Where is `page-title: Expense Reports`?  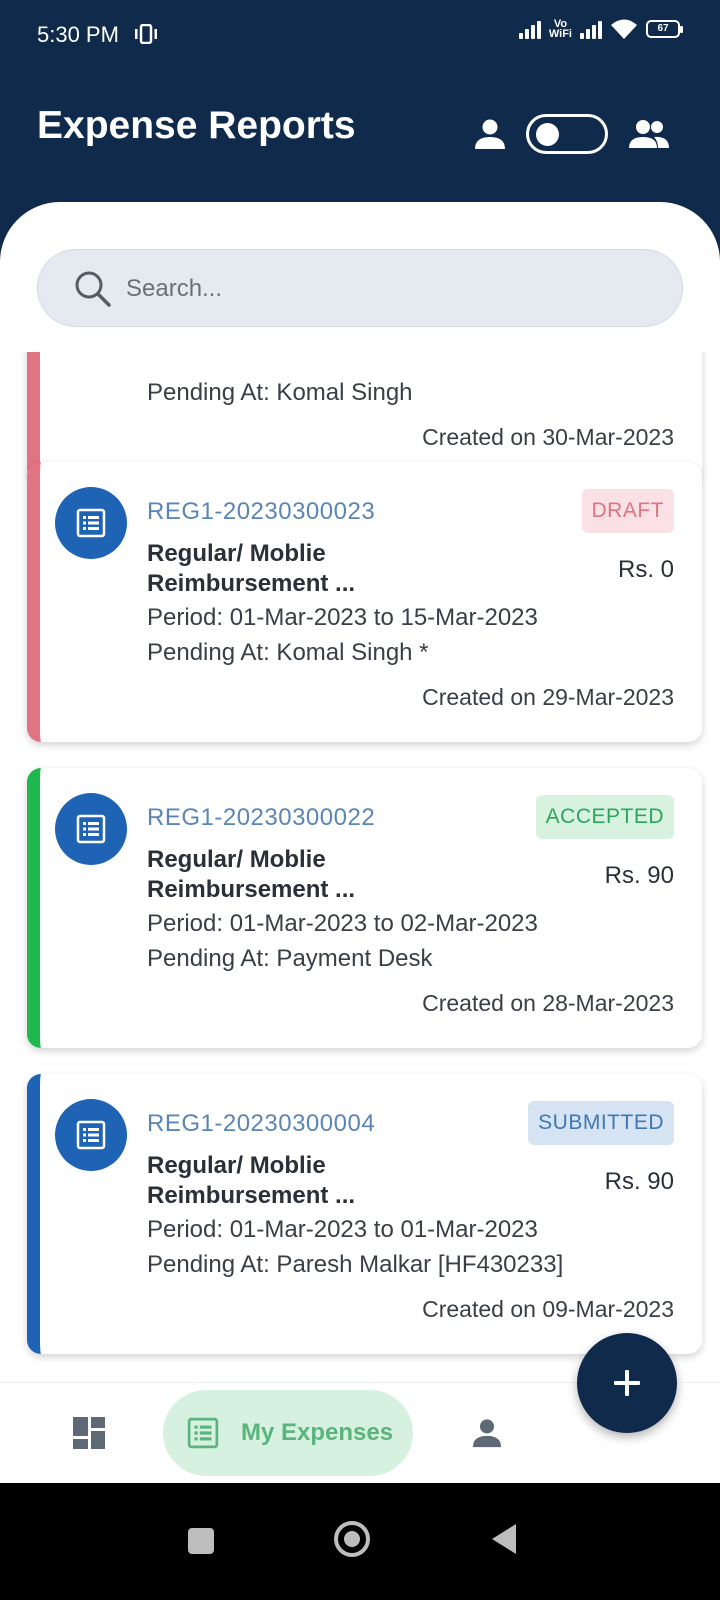 page-title: Expense Reports is located at coordinates (196, 125).